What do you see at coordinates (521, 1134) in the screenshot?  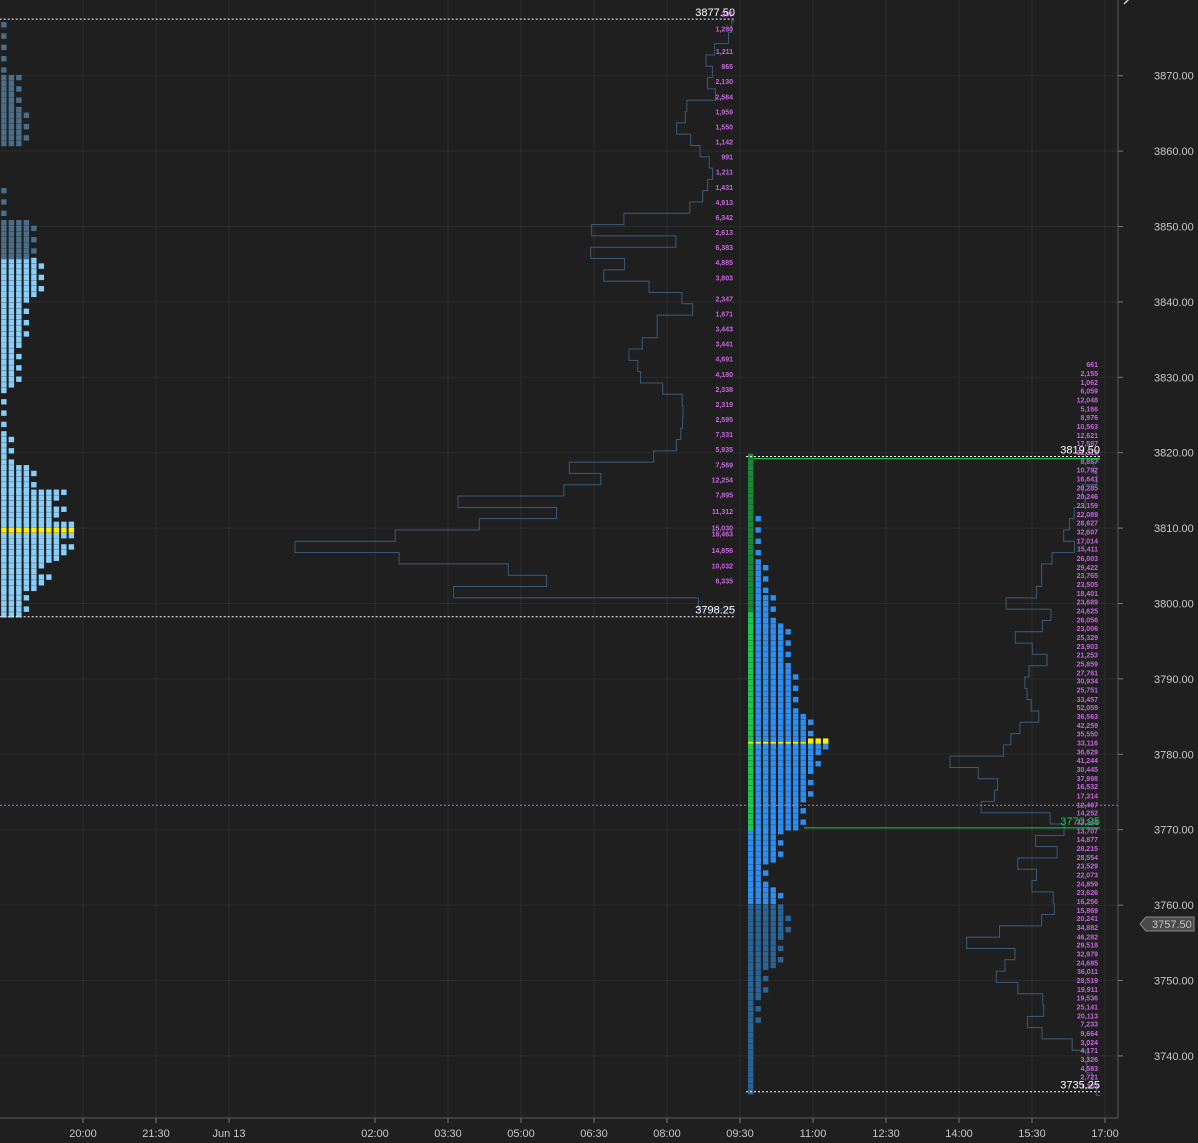 I see `x-tick-label: 05:00` at bounding box center [521, 1134].